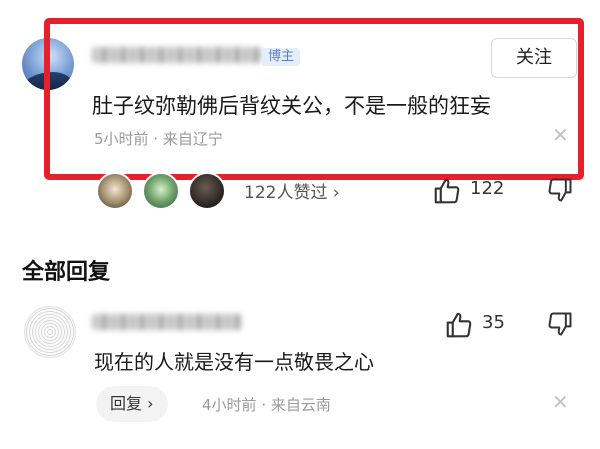  Describe the element at coordinates (167, 322) in the screenshot. I see `replier-name-redacted` at that location.